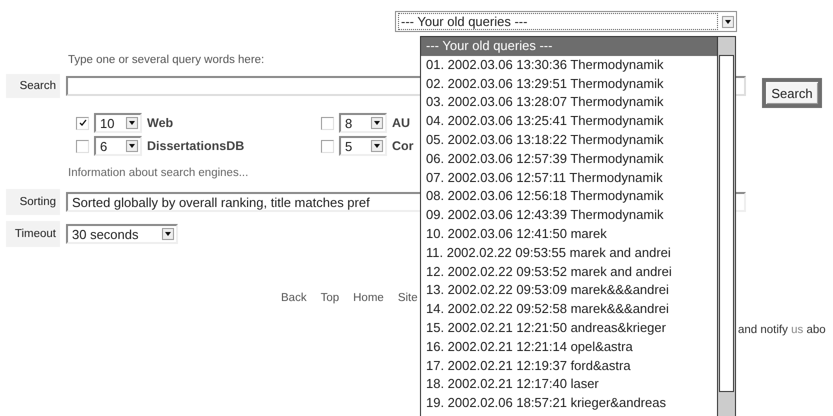 Image resolution: width=833 pixels, height=416 pixels. I want to click on count-dropdown: 8, so click(363, 123).